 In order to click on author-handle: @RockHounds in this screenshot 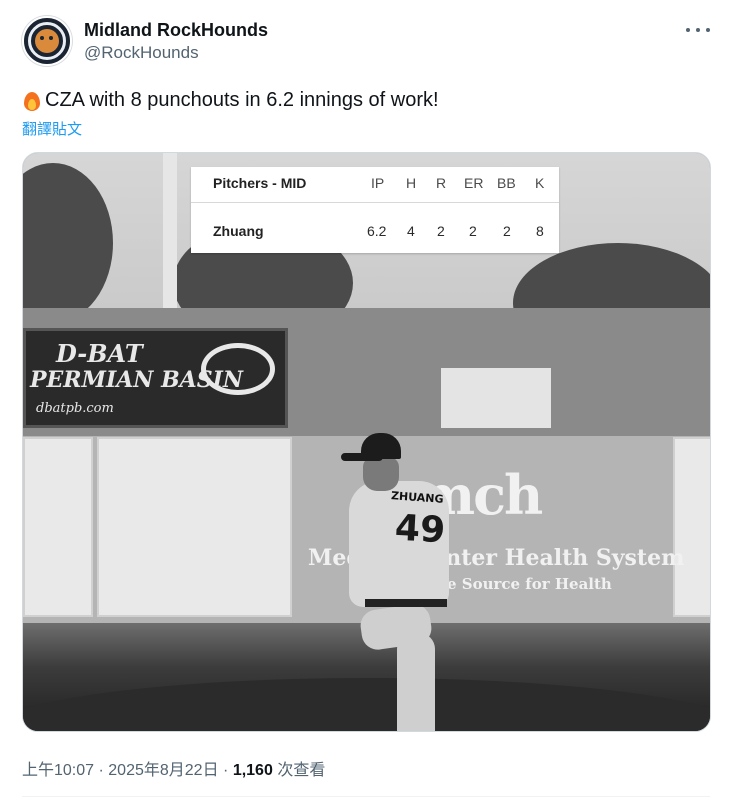, I will do `click(176, 53)`.